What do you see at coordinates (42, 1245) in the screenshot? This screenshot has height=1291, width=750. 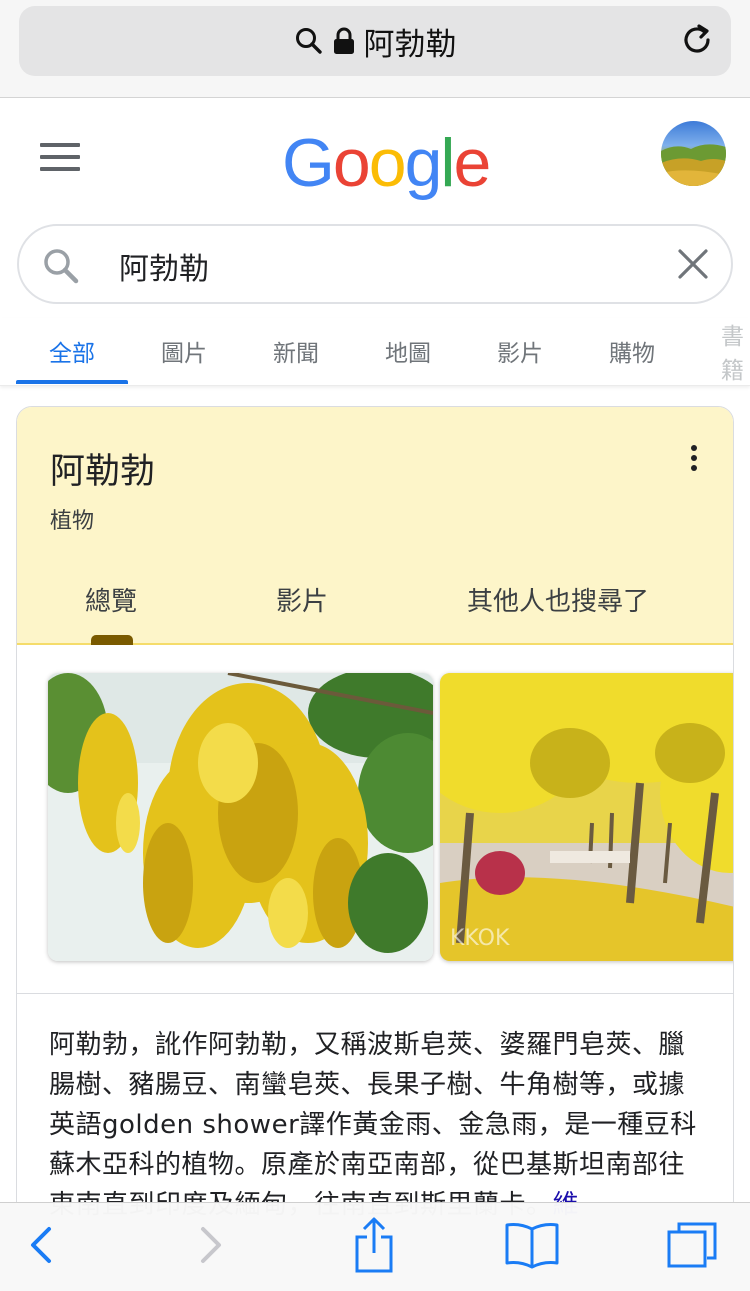 I see `back-icon` at bounding box center [42, 1245].